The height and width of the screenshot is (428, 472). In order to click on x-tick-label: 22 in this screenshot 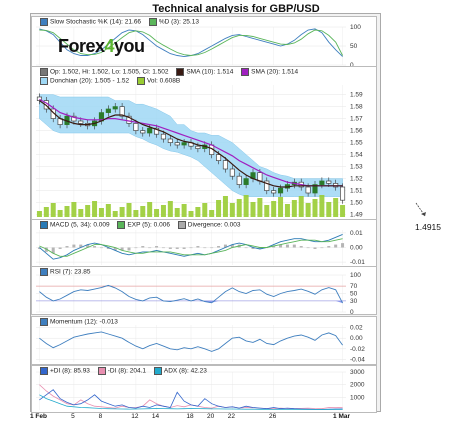, I will do `click(231, 416)`.